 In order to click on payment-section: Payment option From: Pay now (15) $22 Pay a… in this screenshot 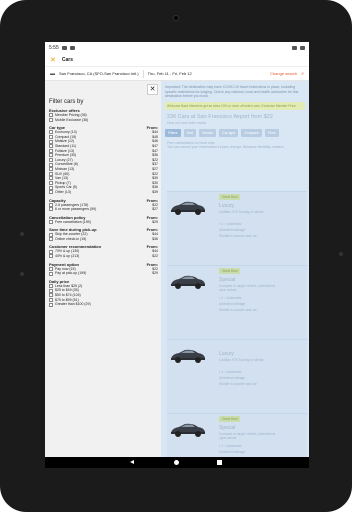, I will do `click(103, 269)`.